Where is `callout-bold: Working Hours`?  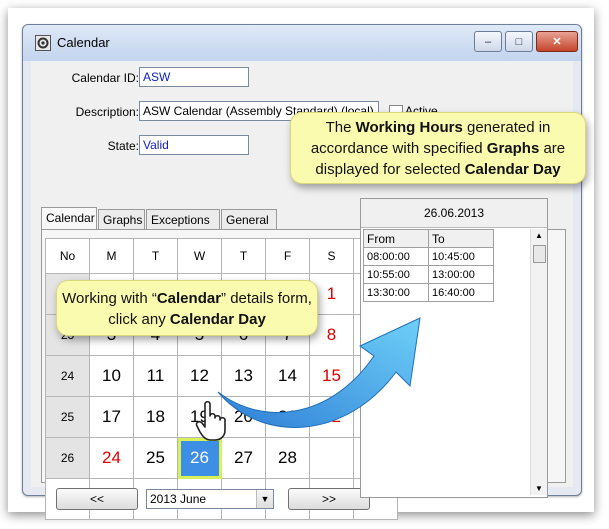 callout-bold: Working Hours is located at coordinates (409, 127).